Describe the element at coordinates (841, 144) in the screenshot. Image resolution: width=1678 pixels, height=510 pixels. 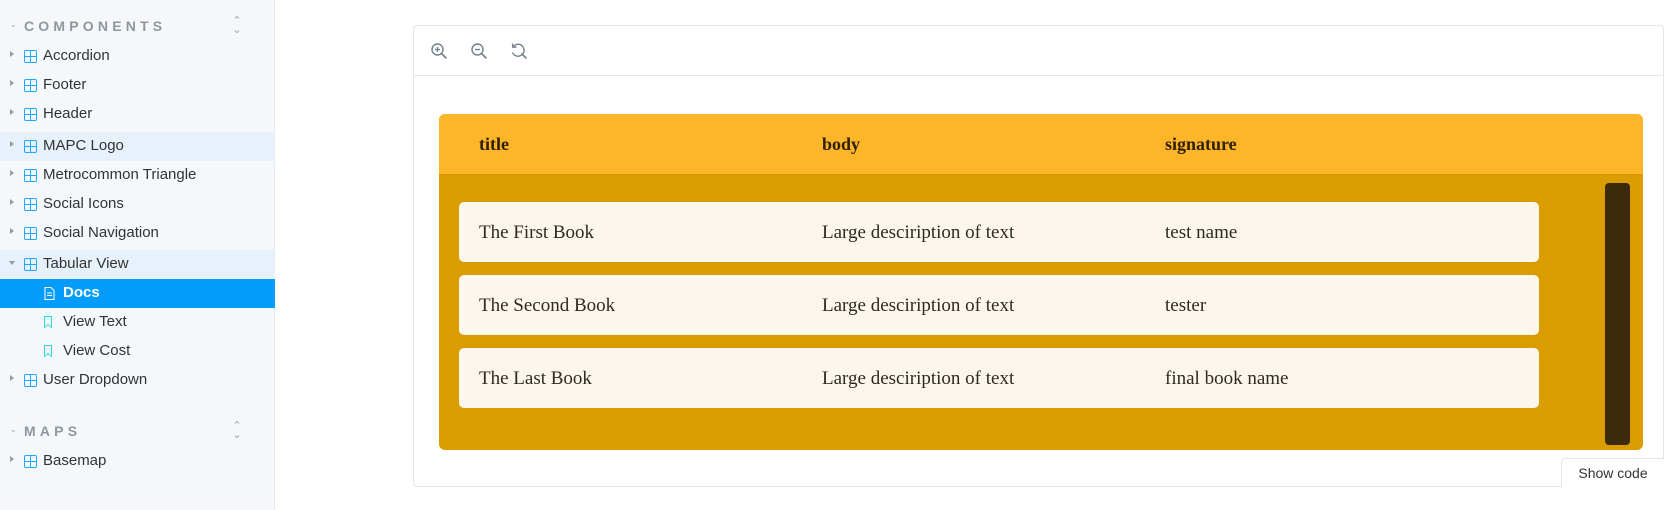
I see `column-header: body` at that location.